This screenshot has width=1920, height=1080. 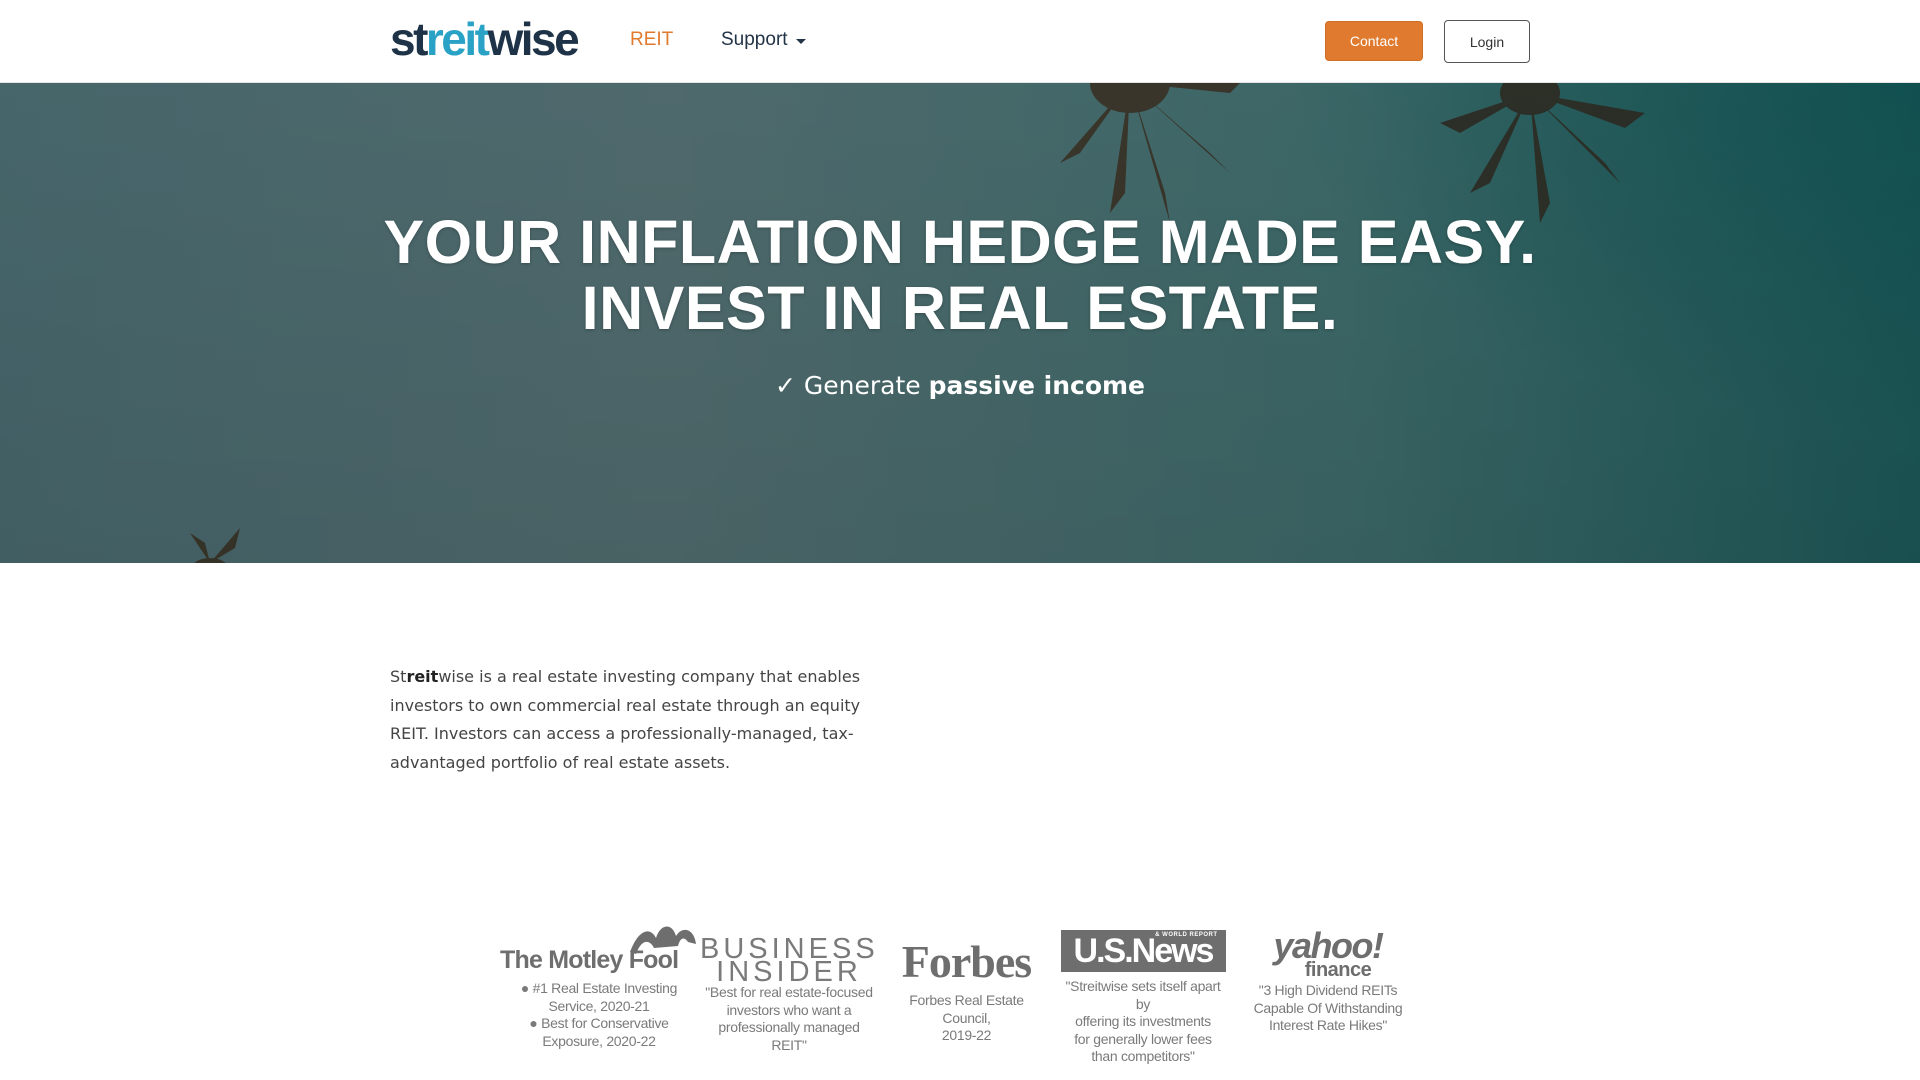 I want to click on forbes-logo: Forbes, so click(x=966, y=961).